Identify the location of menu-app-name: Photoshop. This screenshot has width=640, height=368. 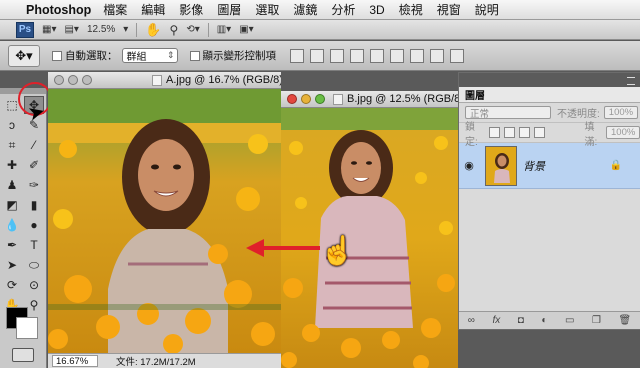
(58, 10).